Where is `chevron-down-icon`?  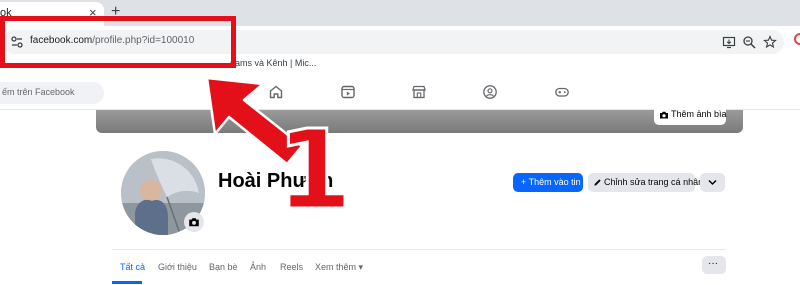 chevron-down-icon is located at coordinates (712, 182).